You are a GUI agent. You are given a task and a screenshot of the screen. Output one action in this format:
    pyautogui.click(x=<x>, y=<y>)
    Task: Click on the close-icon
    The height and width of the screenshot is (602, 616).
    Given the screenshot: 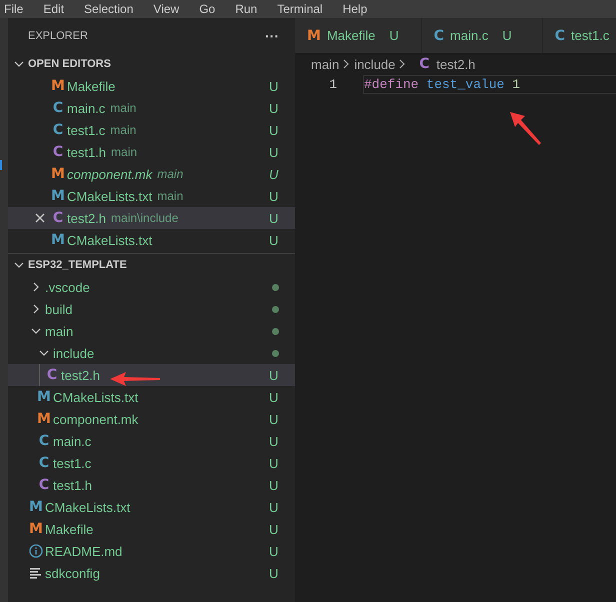 What is the action you would take?
    pyautogui.click(x=40, y=218)
    